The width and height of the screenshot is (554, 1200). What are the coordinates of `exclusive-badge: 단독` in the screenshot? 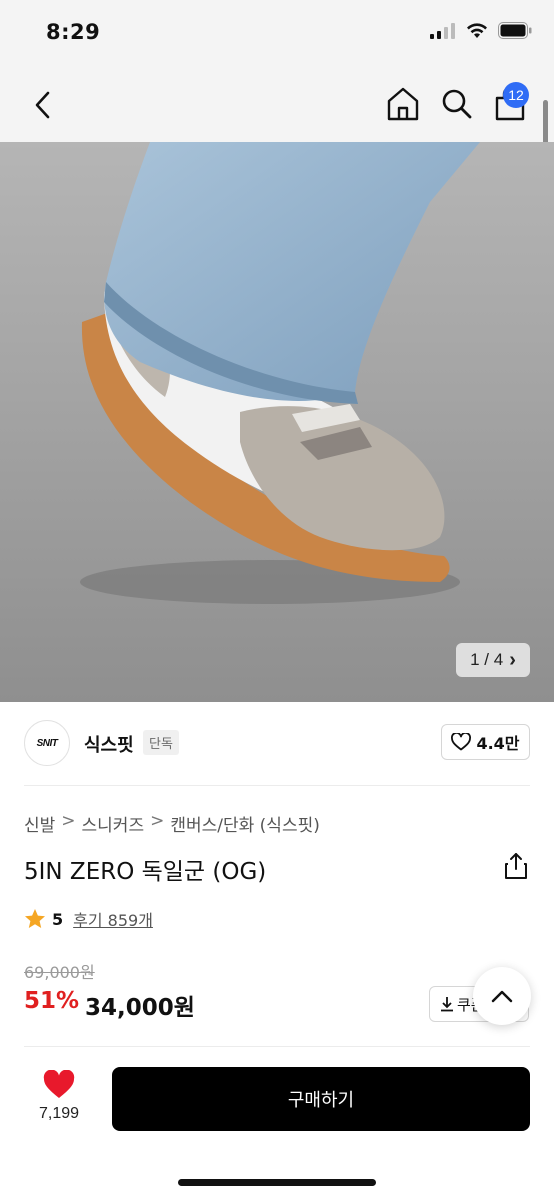 It's located at (161, 742).